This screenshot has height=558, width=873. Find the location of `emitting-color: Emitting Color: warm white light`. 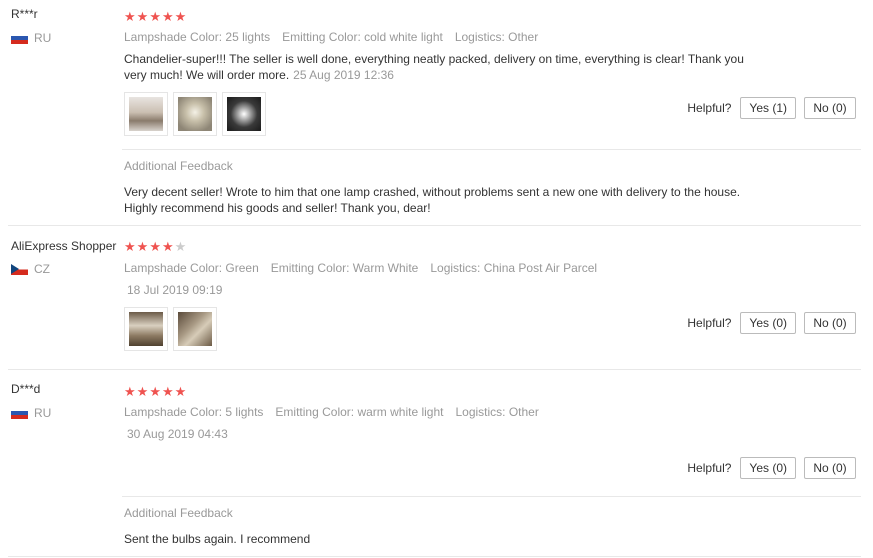

emitting-color: Emitting Color: warm white light is located at coordinates (359, 412).